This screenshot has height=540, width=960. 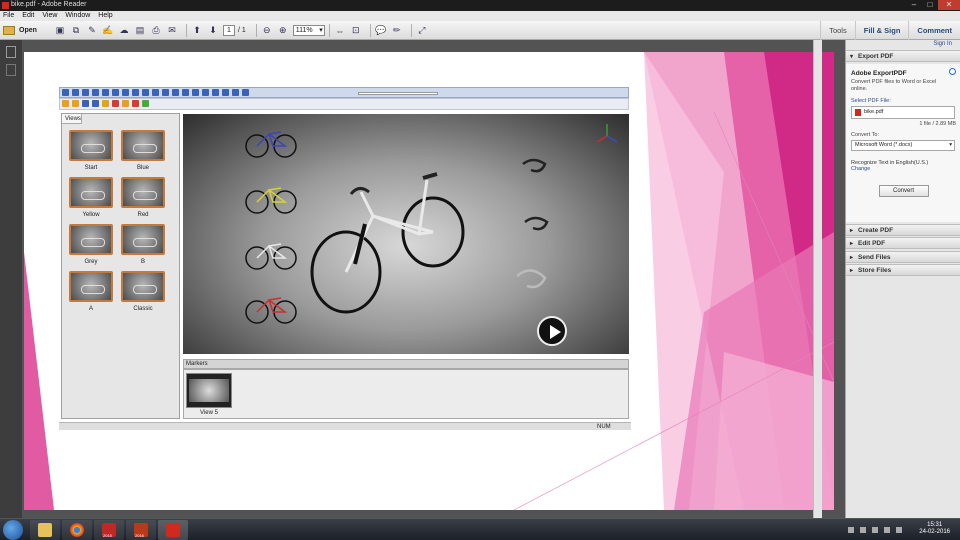 What do you see at coordinates (75, 92) in the screenshot?
I see `spin-icon` at bounding box center [75, 92].